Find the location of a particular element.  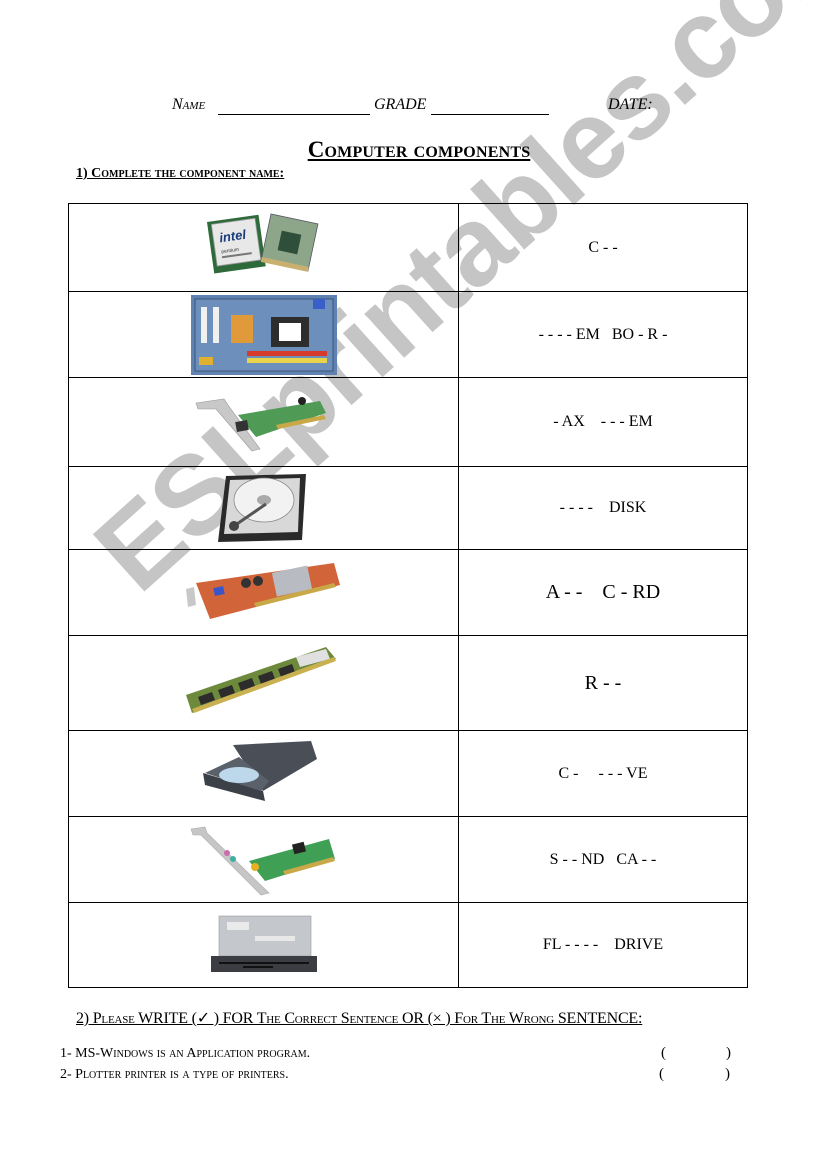

table-row: A - - C - RD is located at coordinates (408, 592).